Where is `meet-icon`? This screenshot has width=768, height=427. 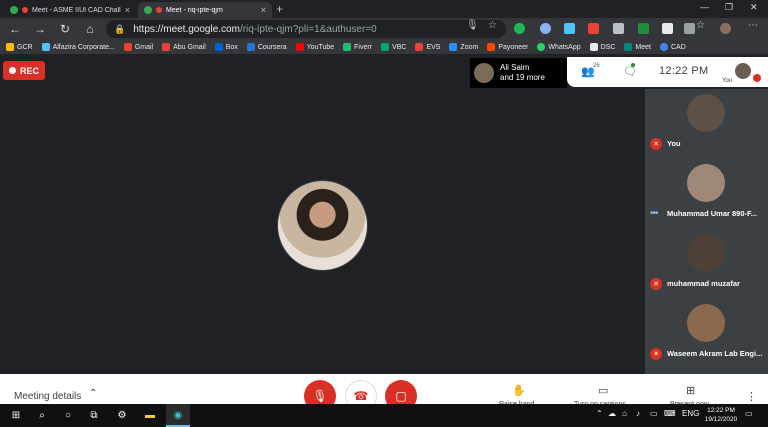
meet-icon is located at coordinates (628, 47).